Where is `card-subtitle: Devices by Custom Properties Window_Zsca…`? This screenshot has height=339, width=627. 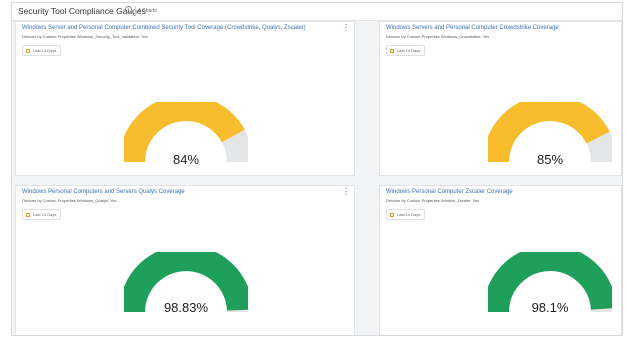
card-subtitle: Devices by Custom Properties Window_Zsca… is located at coordinates (433, 200).